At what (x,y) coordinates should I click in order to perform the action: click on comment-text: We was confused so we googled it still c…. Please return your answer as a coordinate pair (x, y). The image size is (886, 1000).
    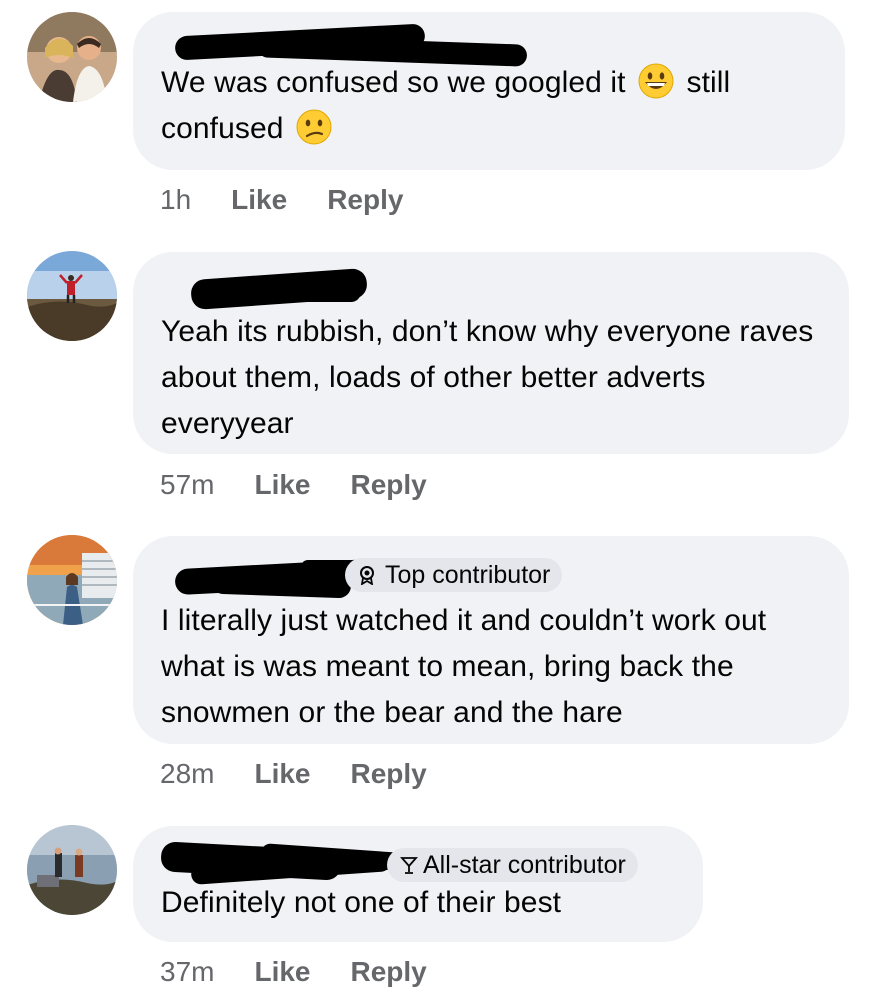
    Looking at the image, I should click on (489, 106).